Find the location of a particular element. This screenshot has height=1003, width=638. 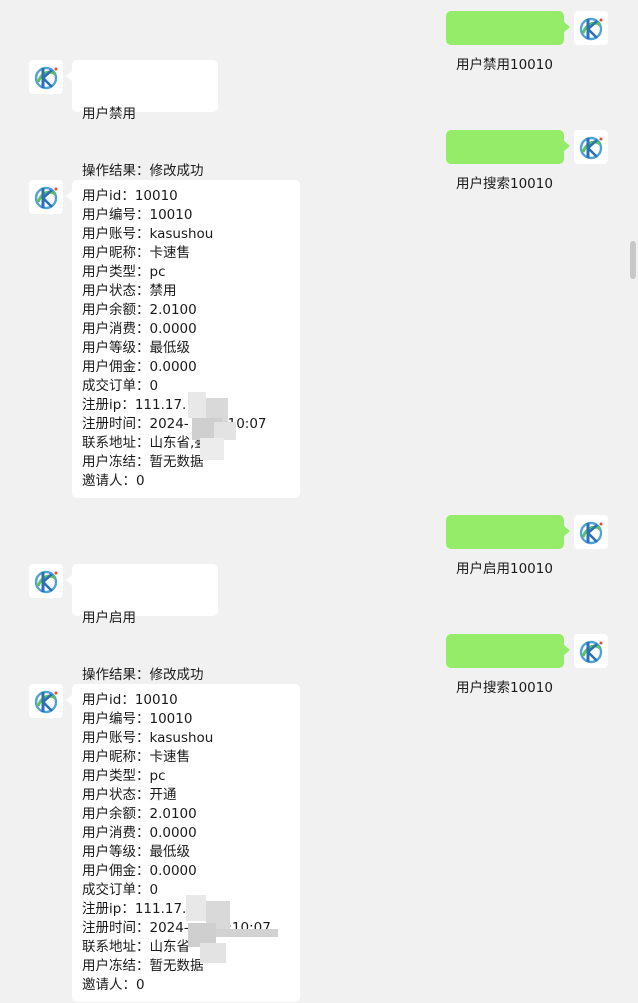

received-message-bubble: 用户禁用 操作结果：修改成功 is located at coordinates (142, 119).